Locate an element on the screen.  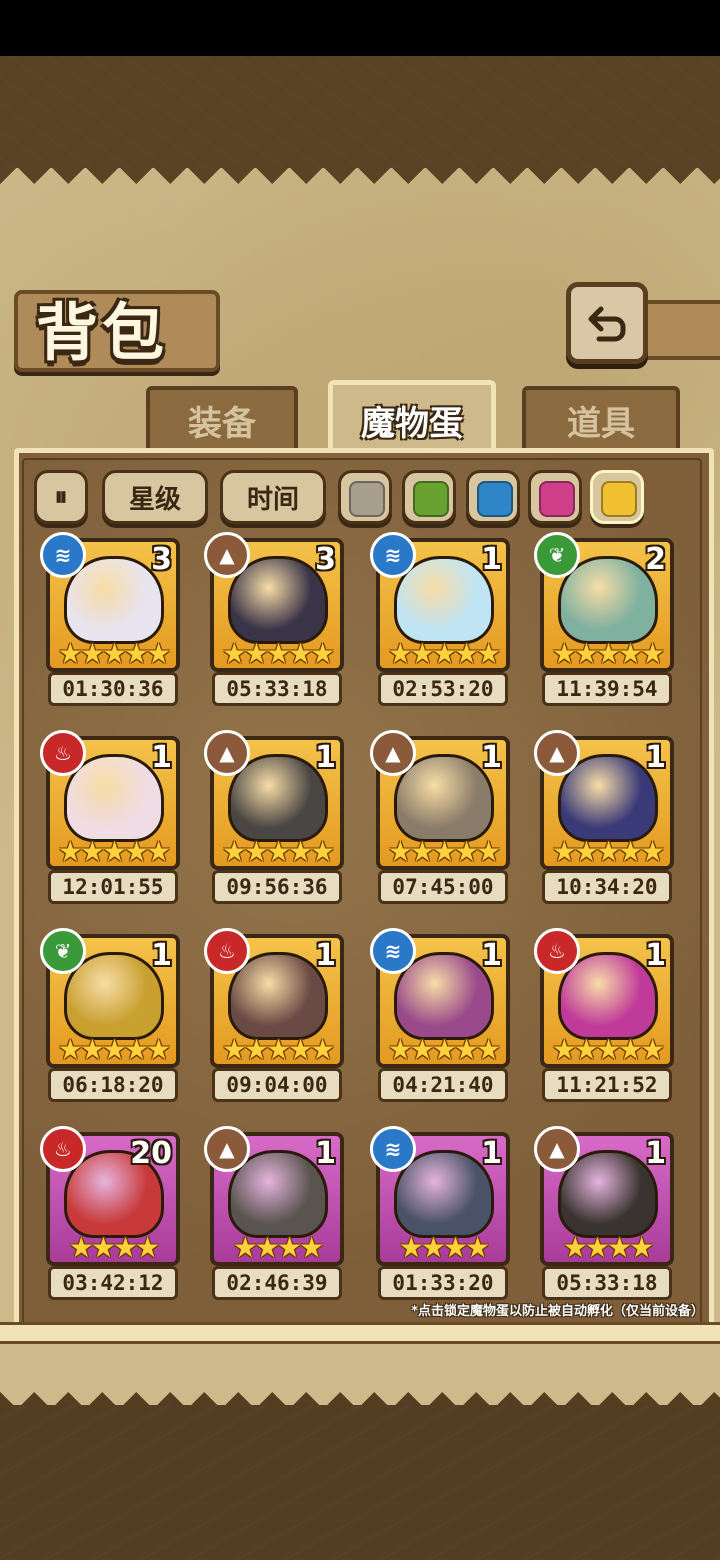
egg-card: ▲ 3 ★★★★★ is located at coordinates (274, 602).